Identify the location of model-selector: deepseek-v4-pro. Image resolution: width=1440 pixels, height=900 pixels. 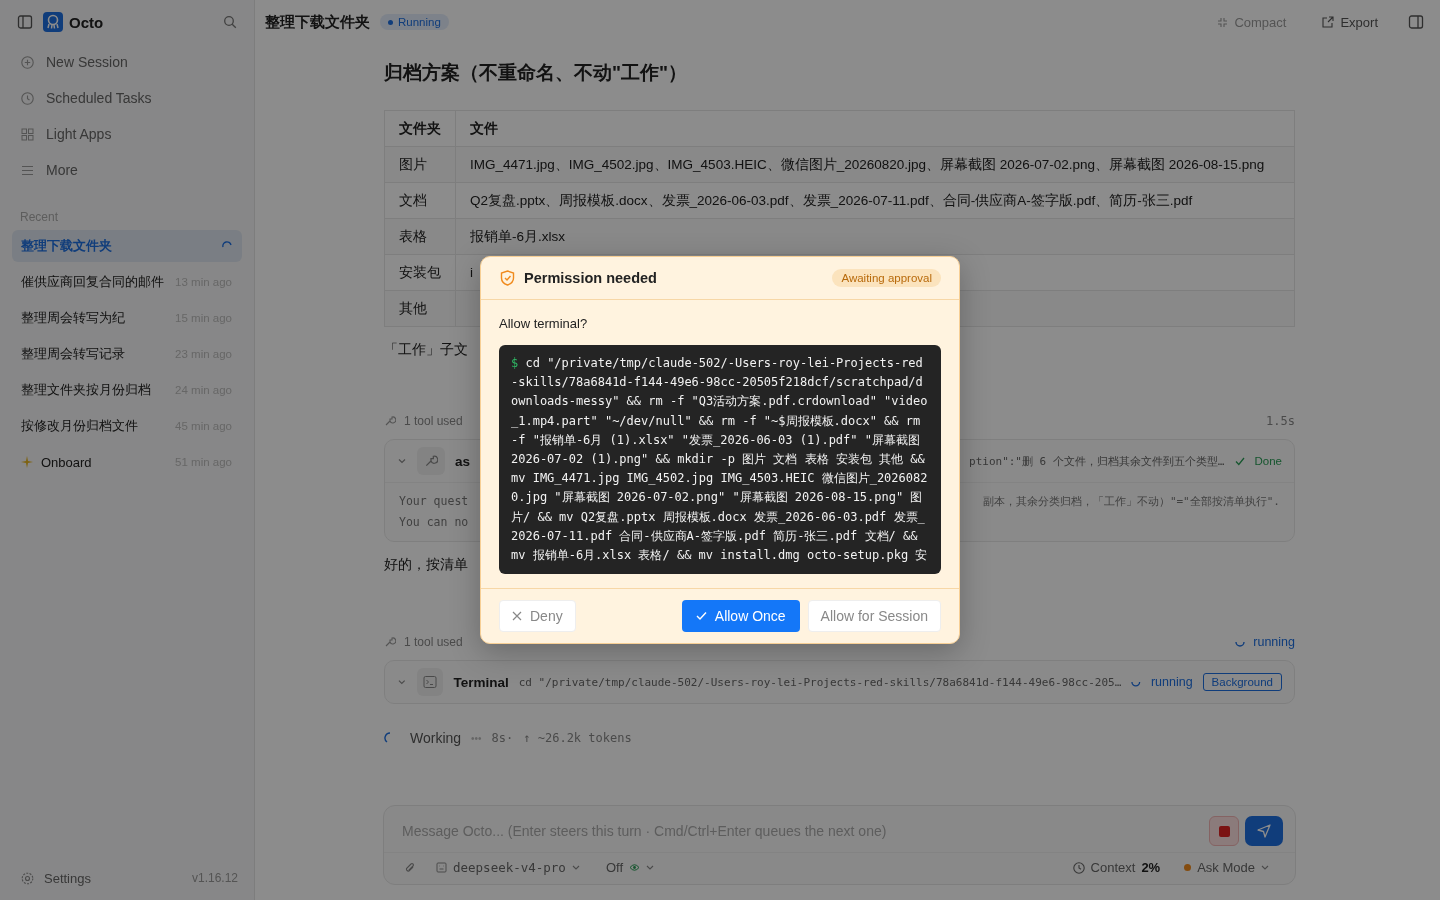
(508, 867).